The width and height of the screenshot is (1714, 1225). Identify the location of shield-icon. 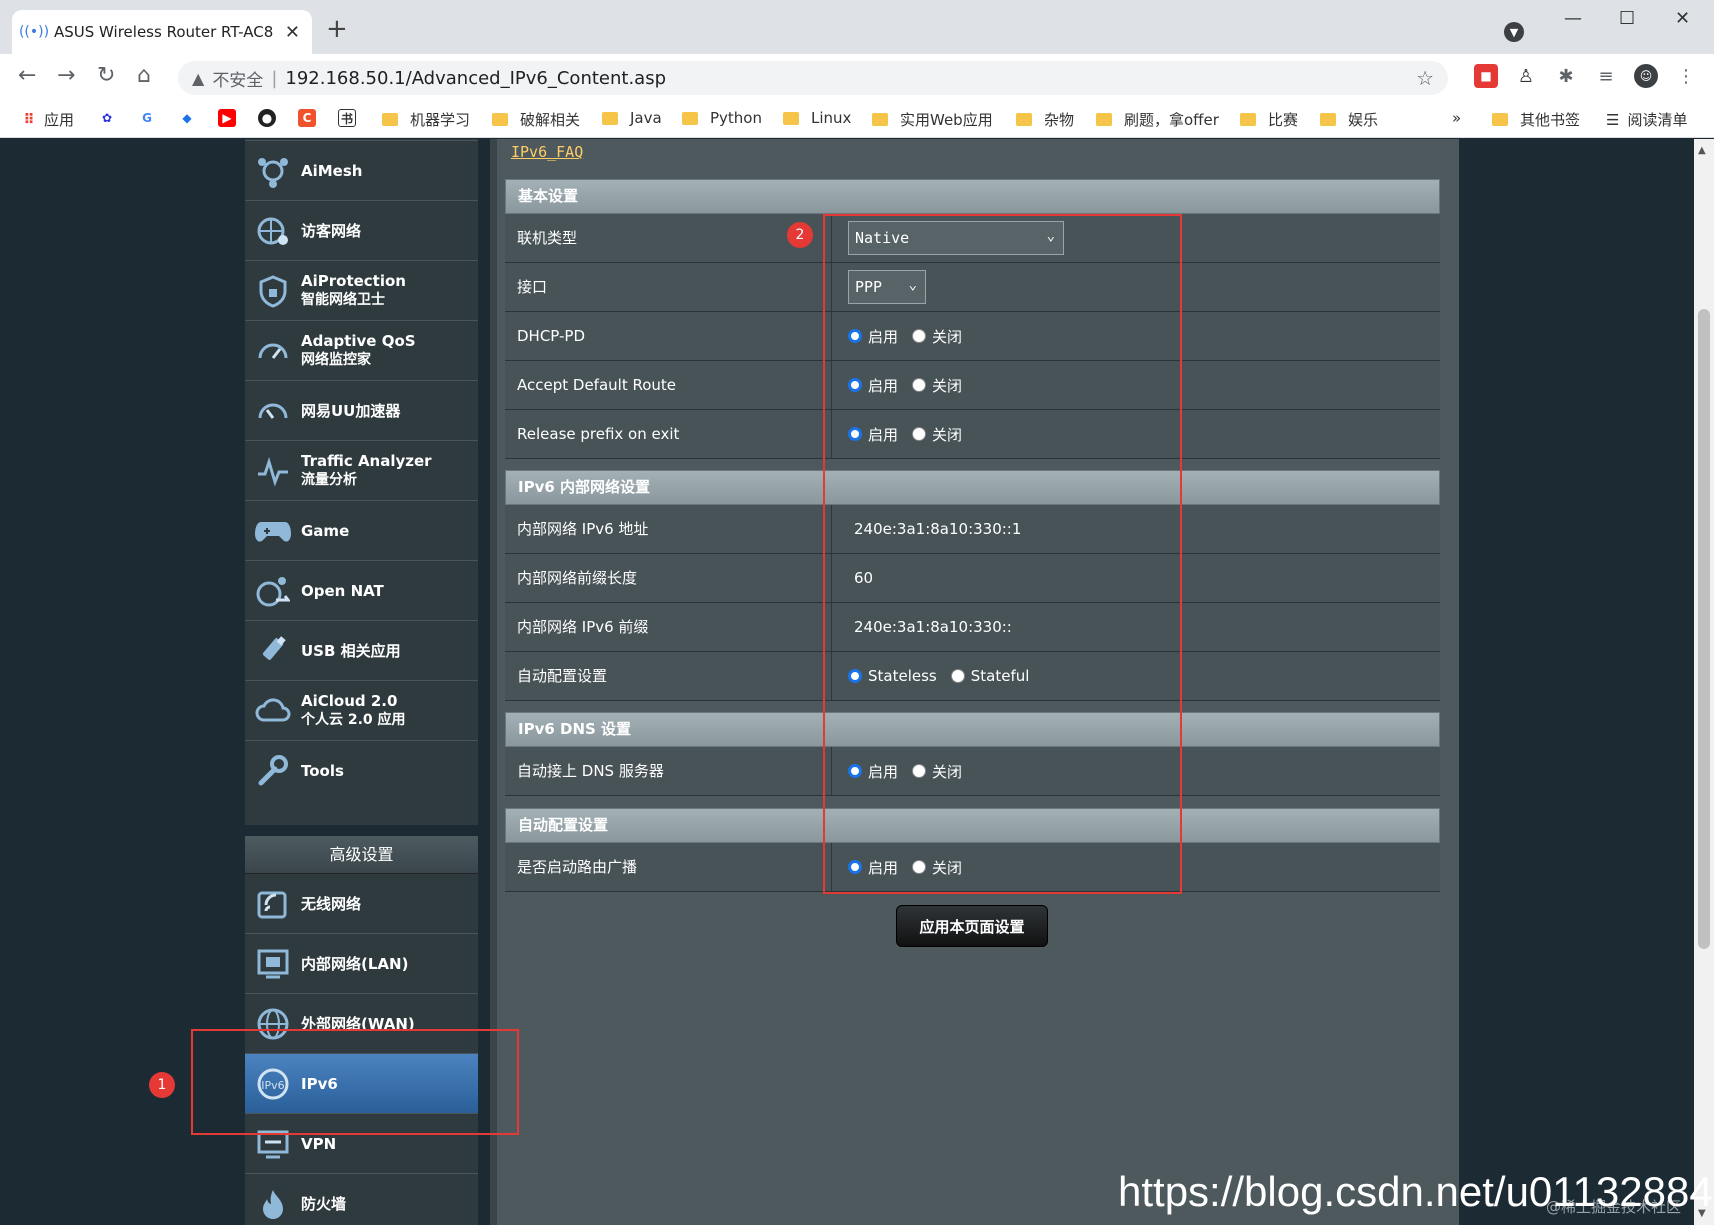
(273, 291).